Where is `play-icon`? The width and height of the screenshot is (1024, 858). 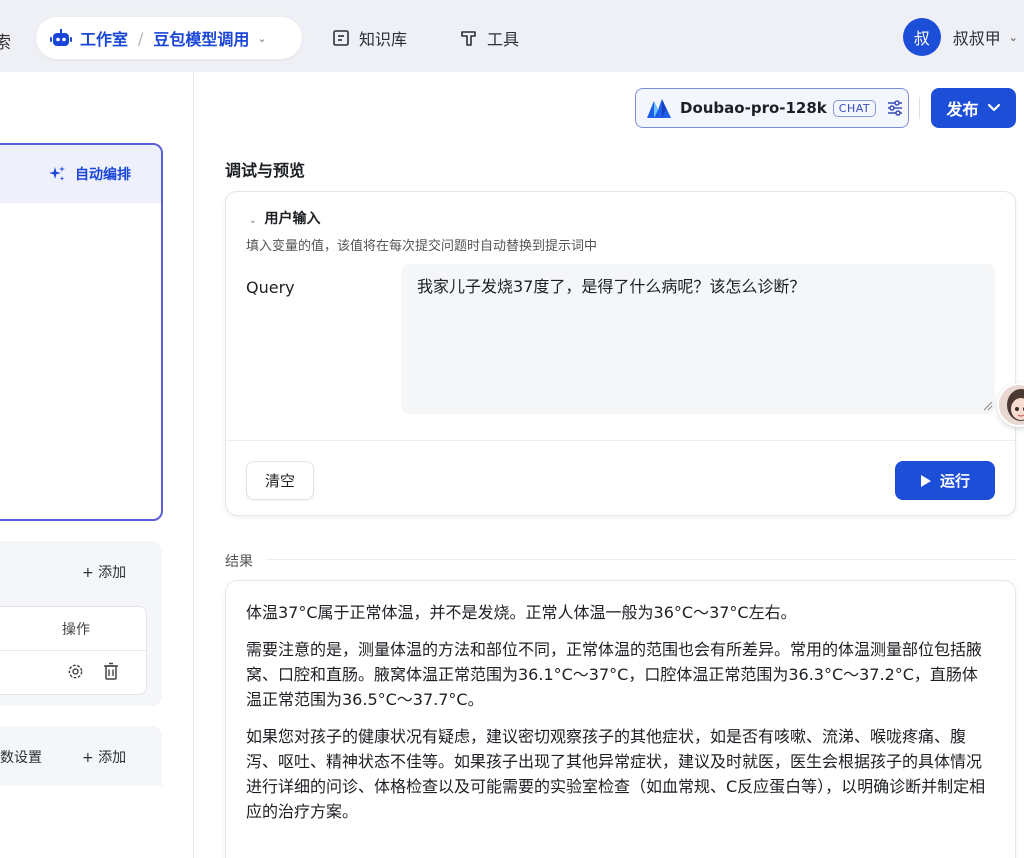 play-icon is located at coordinates (925, 480).